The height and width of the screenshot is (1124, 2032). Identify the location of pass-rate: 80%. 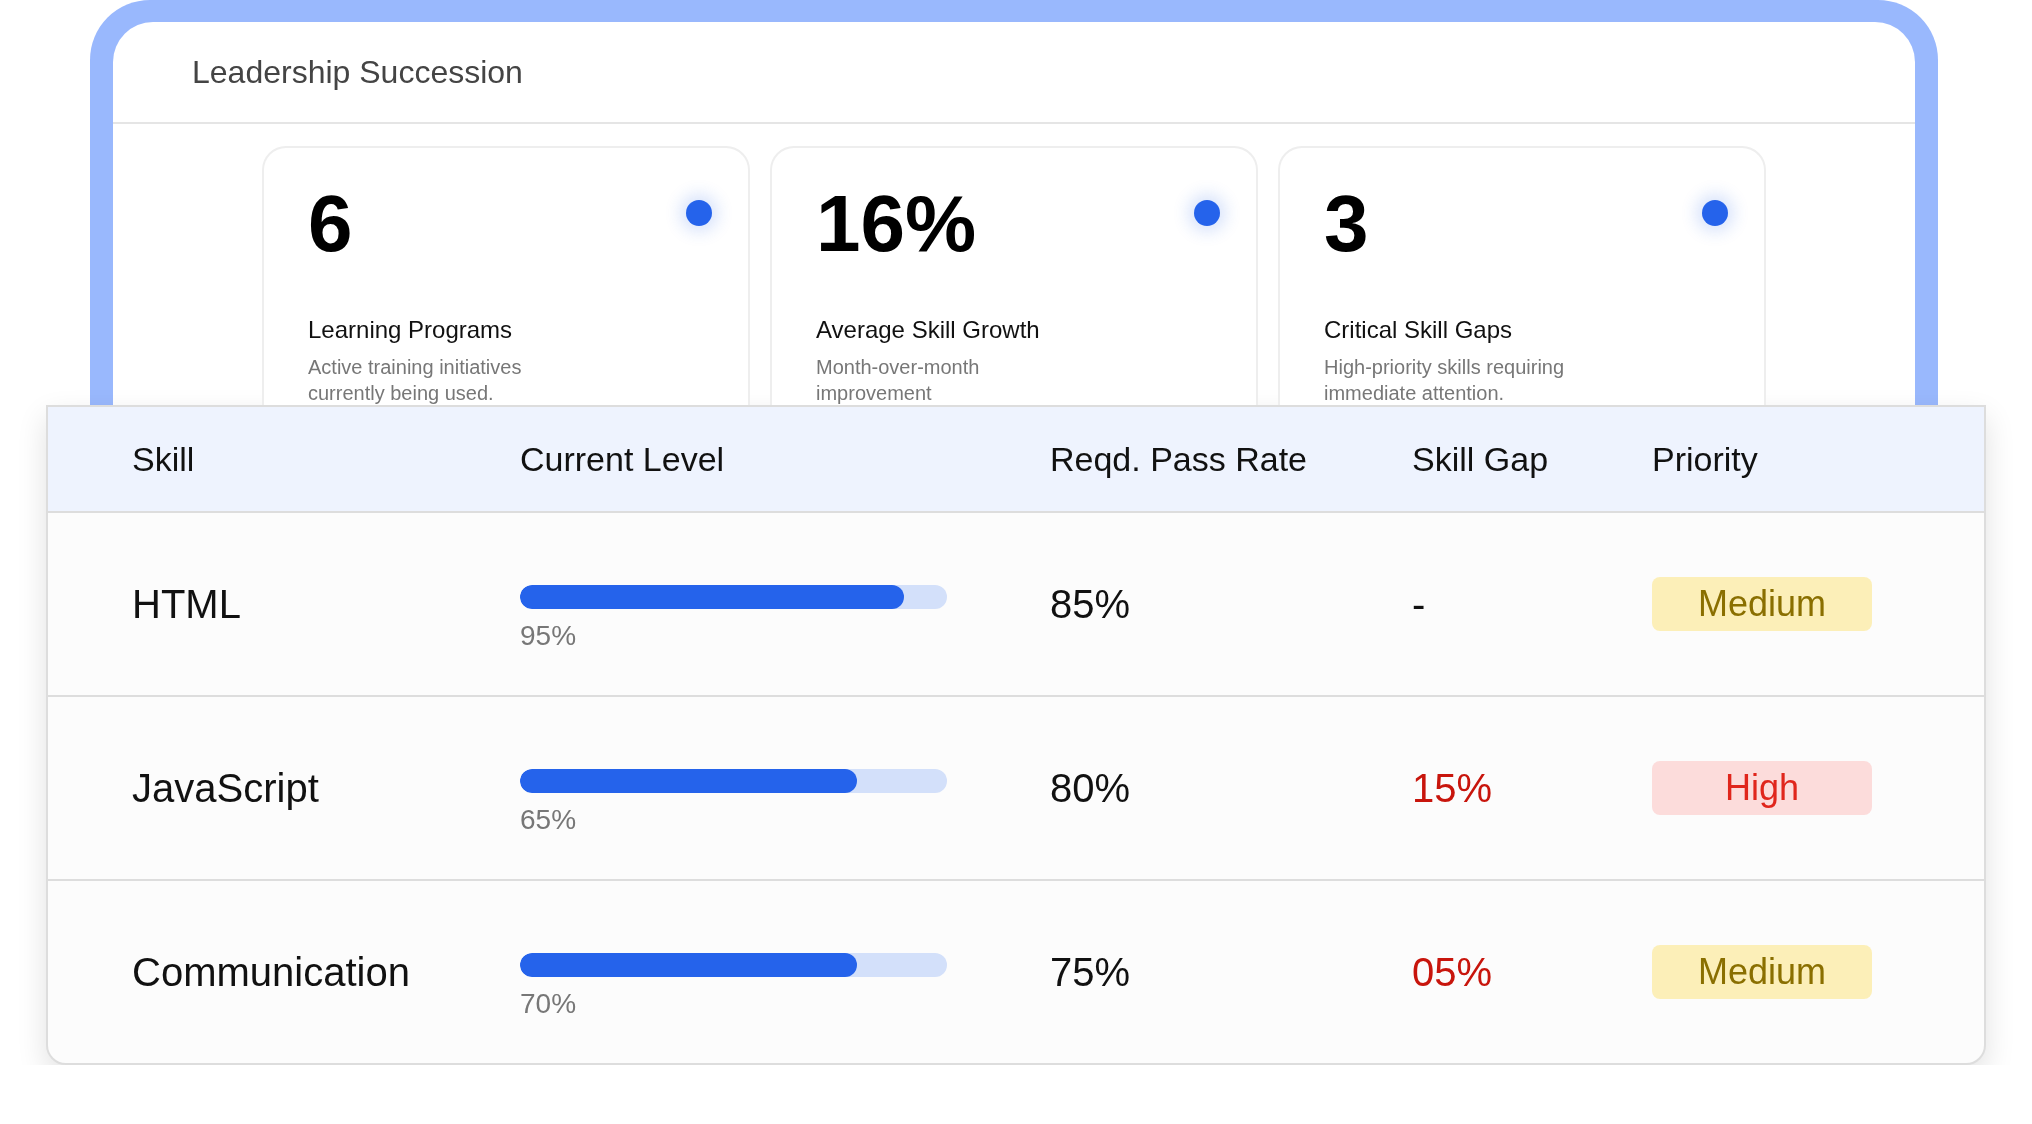
(1090, 788).